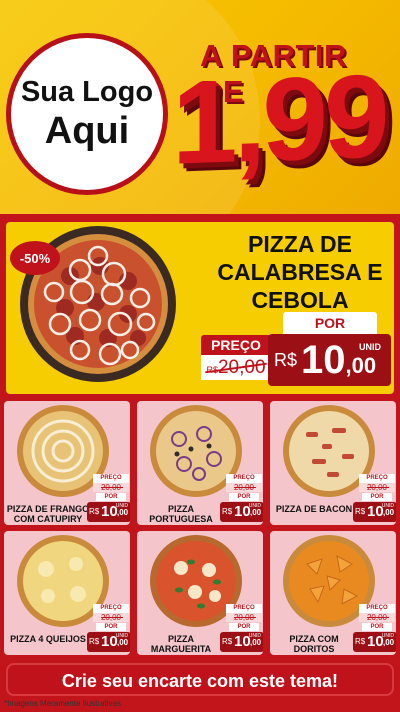  I want to click on product-name: PIZZA 4 QUEIJOS, so click(48, 639).